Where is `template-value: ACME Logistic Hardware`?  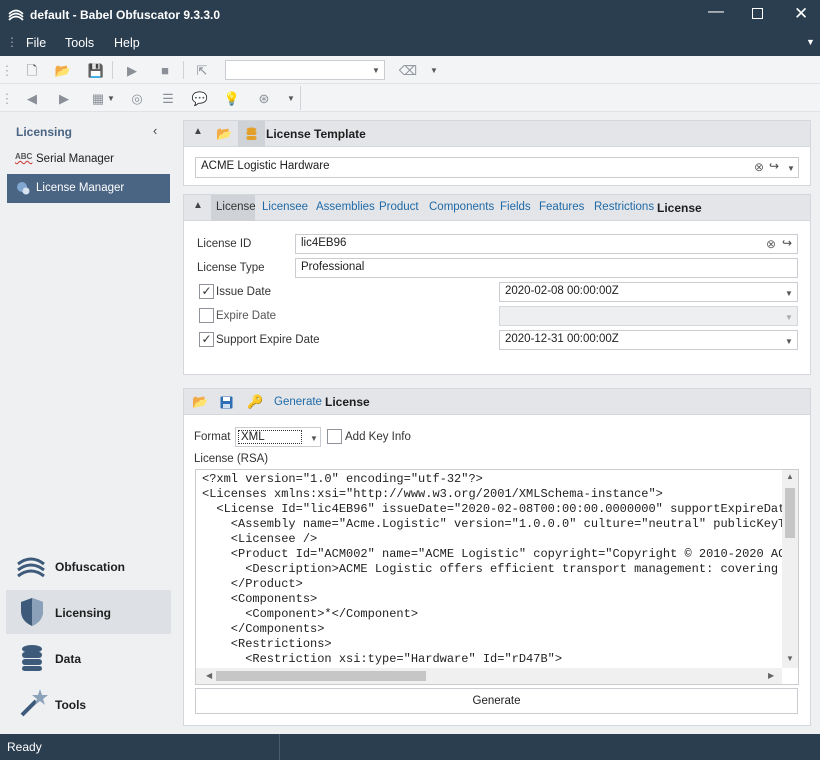
template-value: ACME Logistic Hardware is located at coordinates (265, 166).